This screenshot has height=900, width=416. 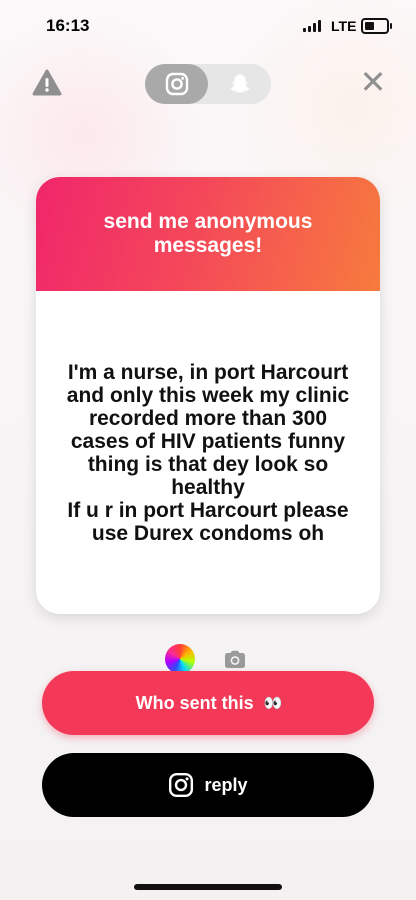 I want to click on color-wheel-icon, so click(x=180, y=659).